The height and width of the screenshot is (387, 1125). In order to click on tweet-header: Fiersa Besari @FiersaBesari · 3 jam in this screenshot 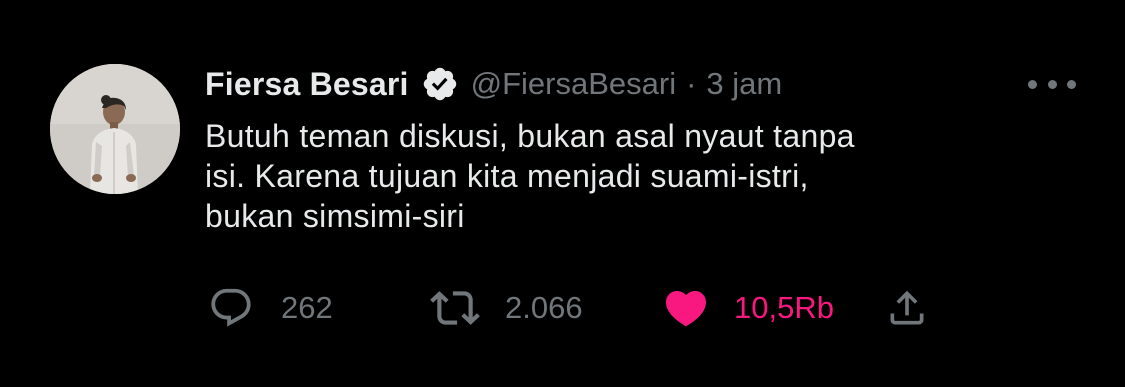, I will do `click(493, 84)`.